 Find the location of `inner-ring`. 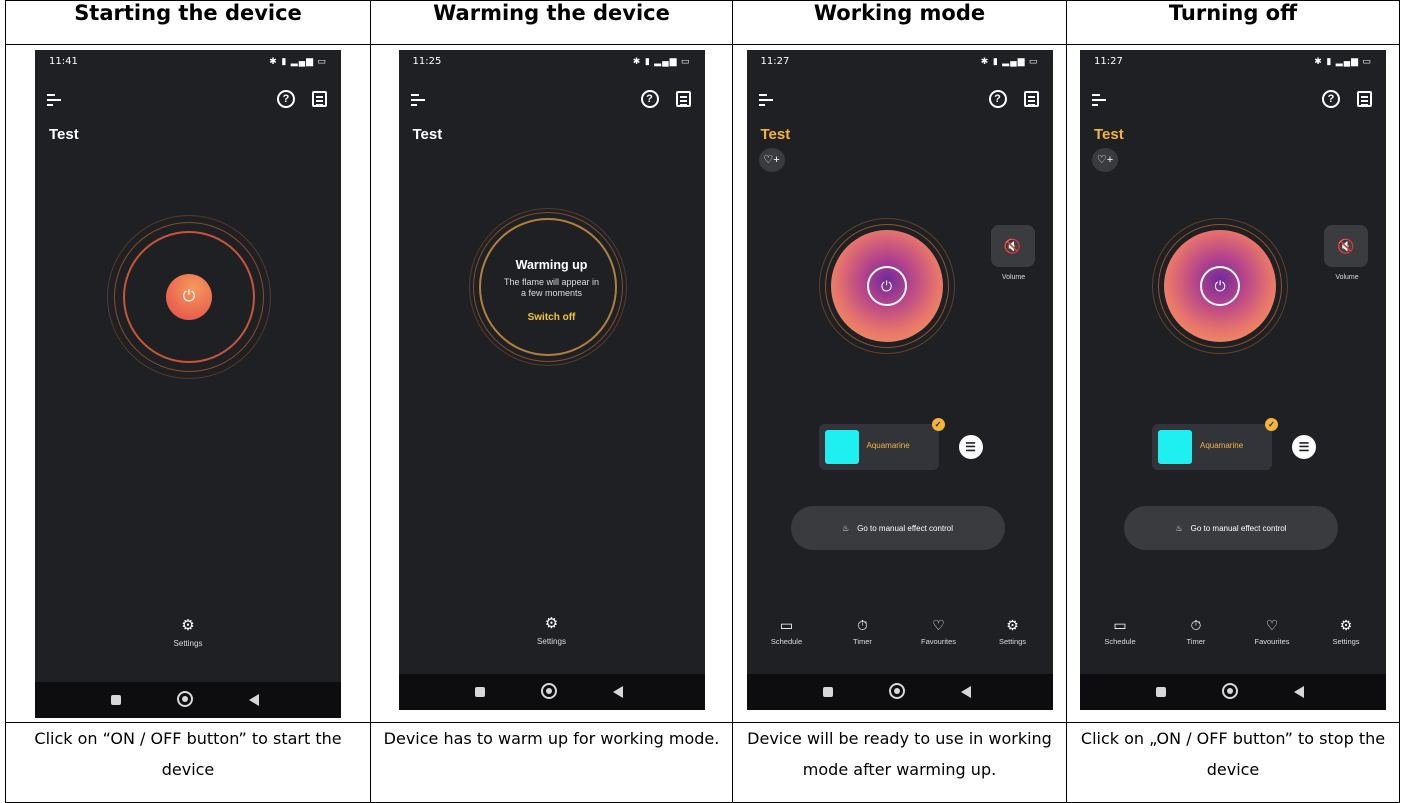

inner-ring is located at coordinates (547, 287).